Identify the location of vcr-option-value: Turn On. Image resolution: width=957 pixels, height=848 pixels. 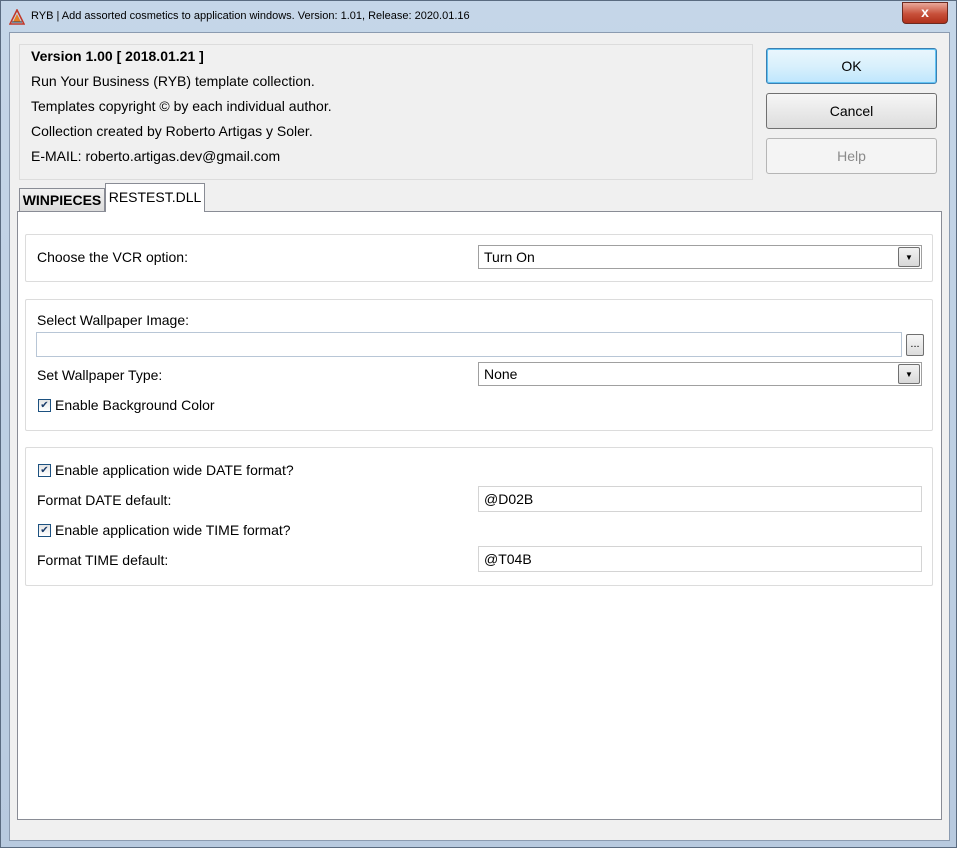
(509, 257).